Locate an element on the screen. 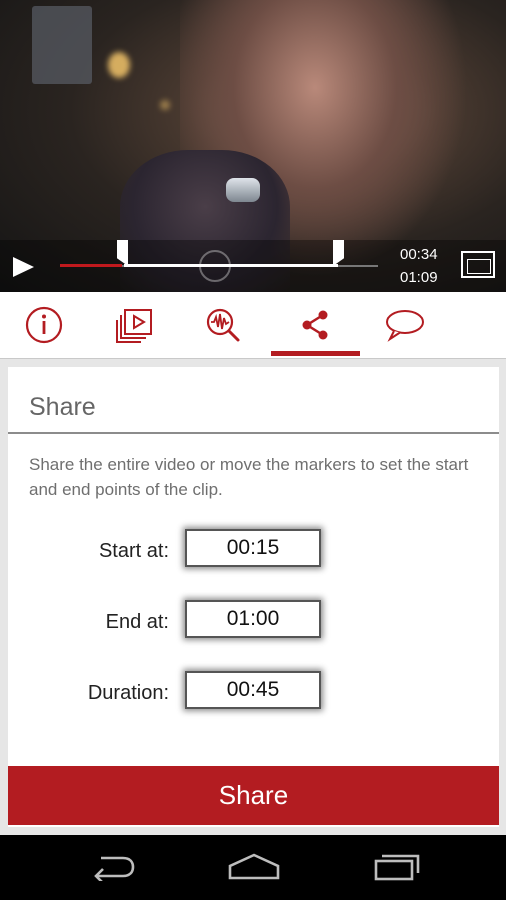 This screenshot has width=506, height=900. recents-icon is located at coordinates (397, 867).